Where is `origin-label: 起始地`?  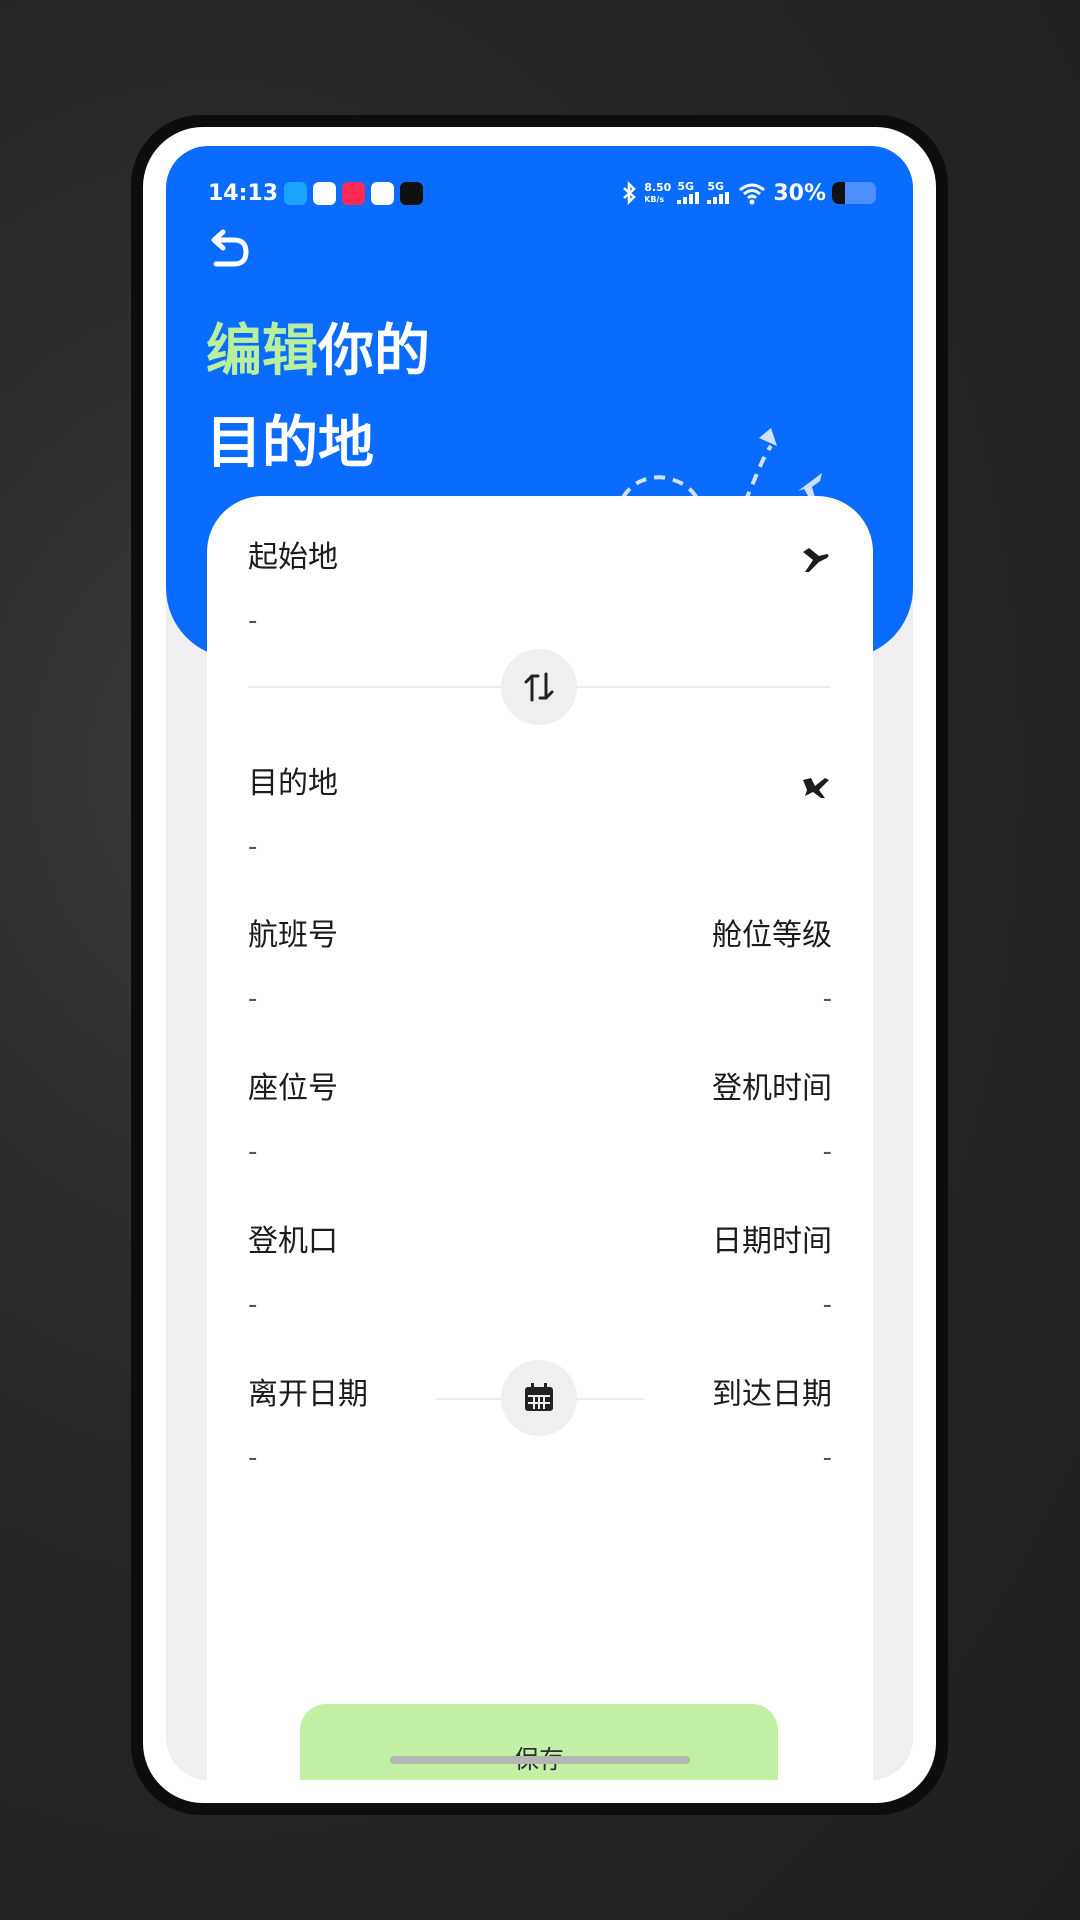
origin-label: 起始地 is located at coordinates (293, 557).